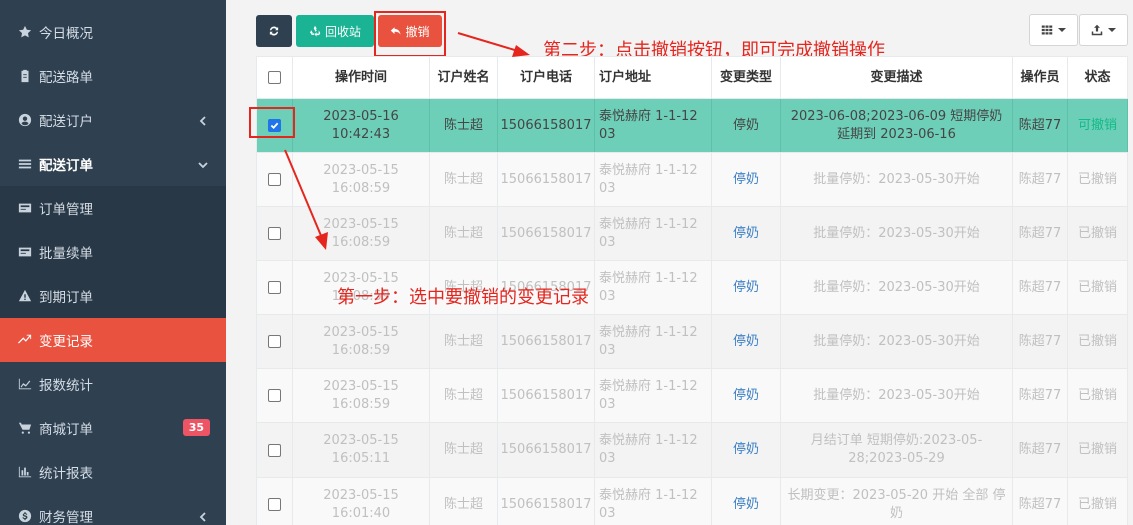 The image size is (1133, 525). I want to click on chevron-down-icon, so click(203, 163).